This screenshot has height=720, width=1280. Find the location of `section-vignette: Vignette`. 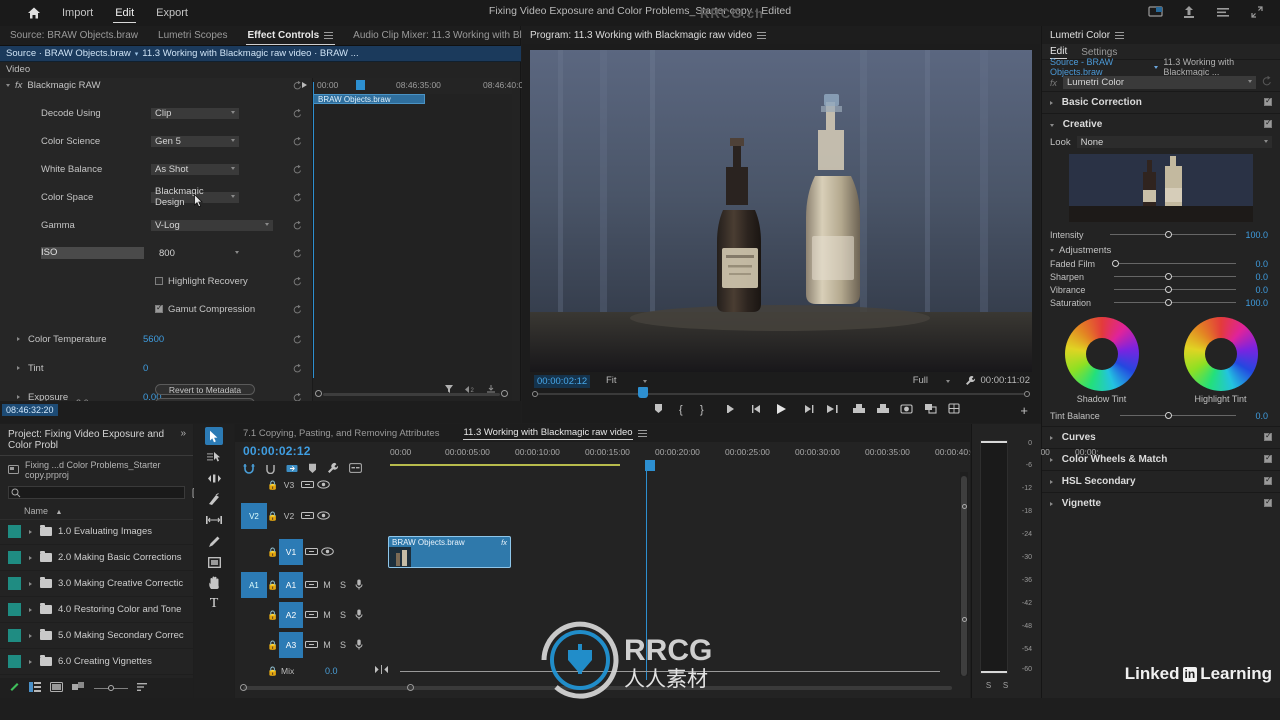

section-vignette: Vignette is located at coordinates (1161, 503).